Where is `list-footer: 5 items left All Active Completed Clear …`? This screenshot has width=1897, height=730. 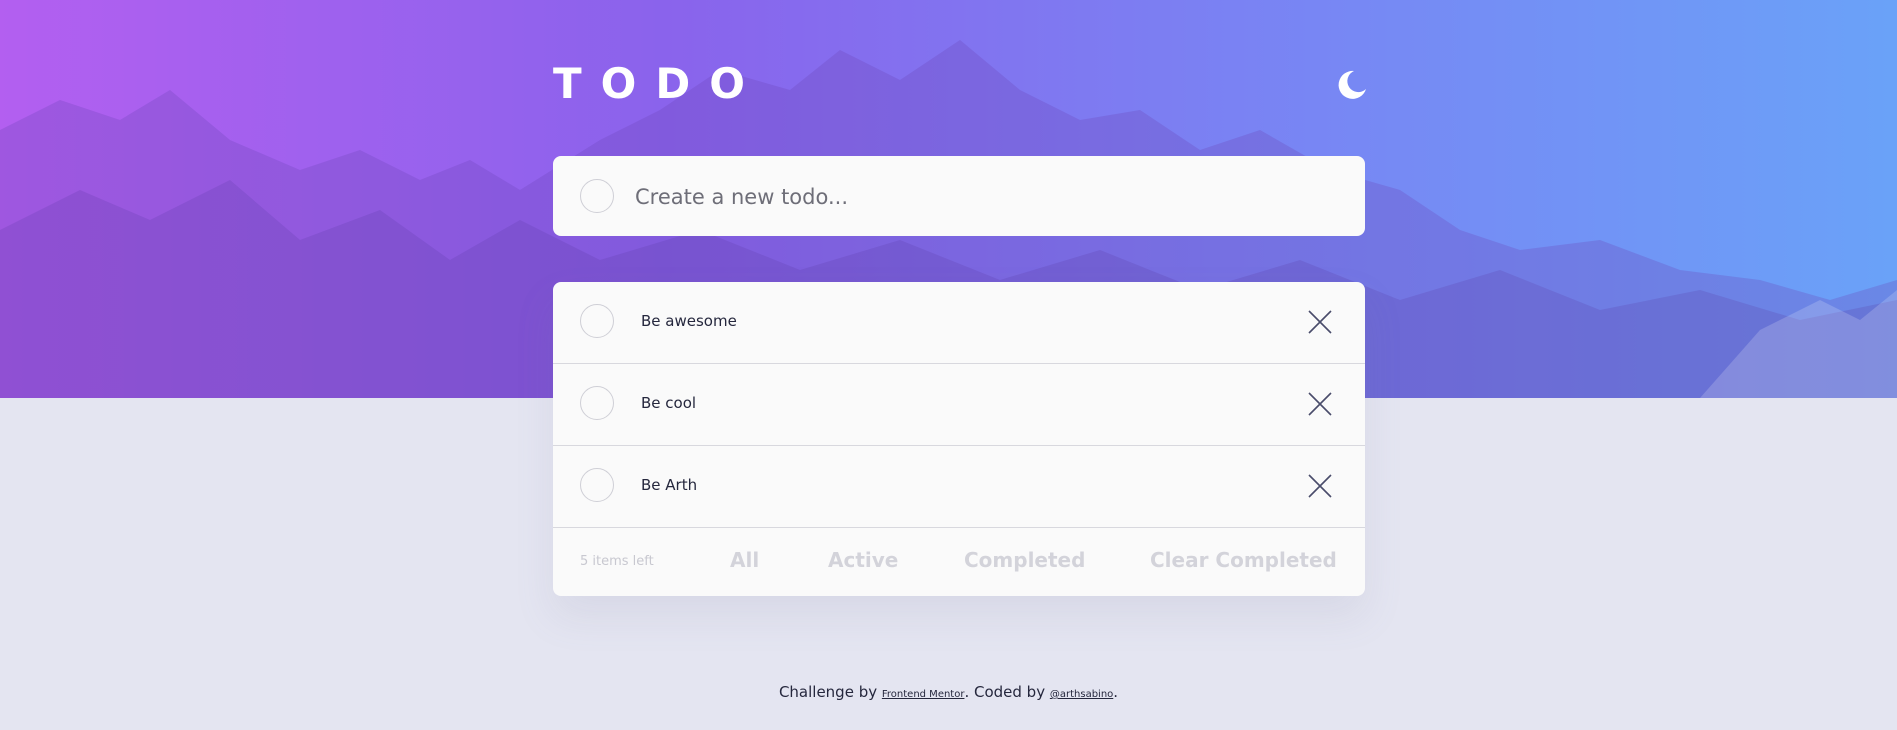 list-footer: 5 items left All Active Completed Clear … is located at coordinates (959, 562).